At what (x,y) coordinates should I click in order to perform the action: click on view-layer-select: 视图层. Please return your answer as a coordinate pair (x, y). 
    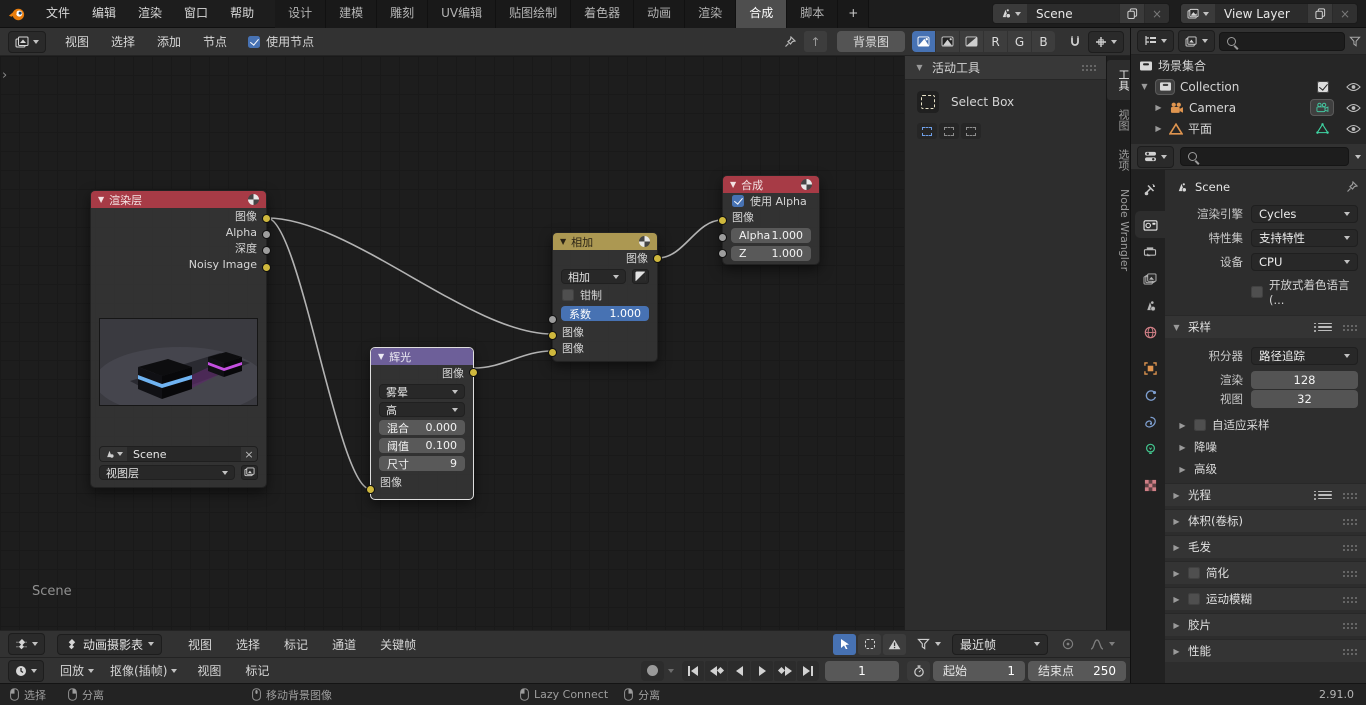
    Looking at the image, I should click on (167, 472).